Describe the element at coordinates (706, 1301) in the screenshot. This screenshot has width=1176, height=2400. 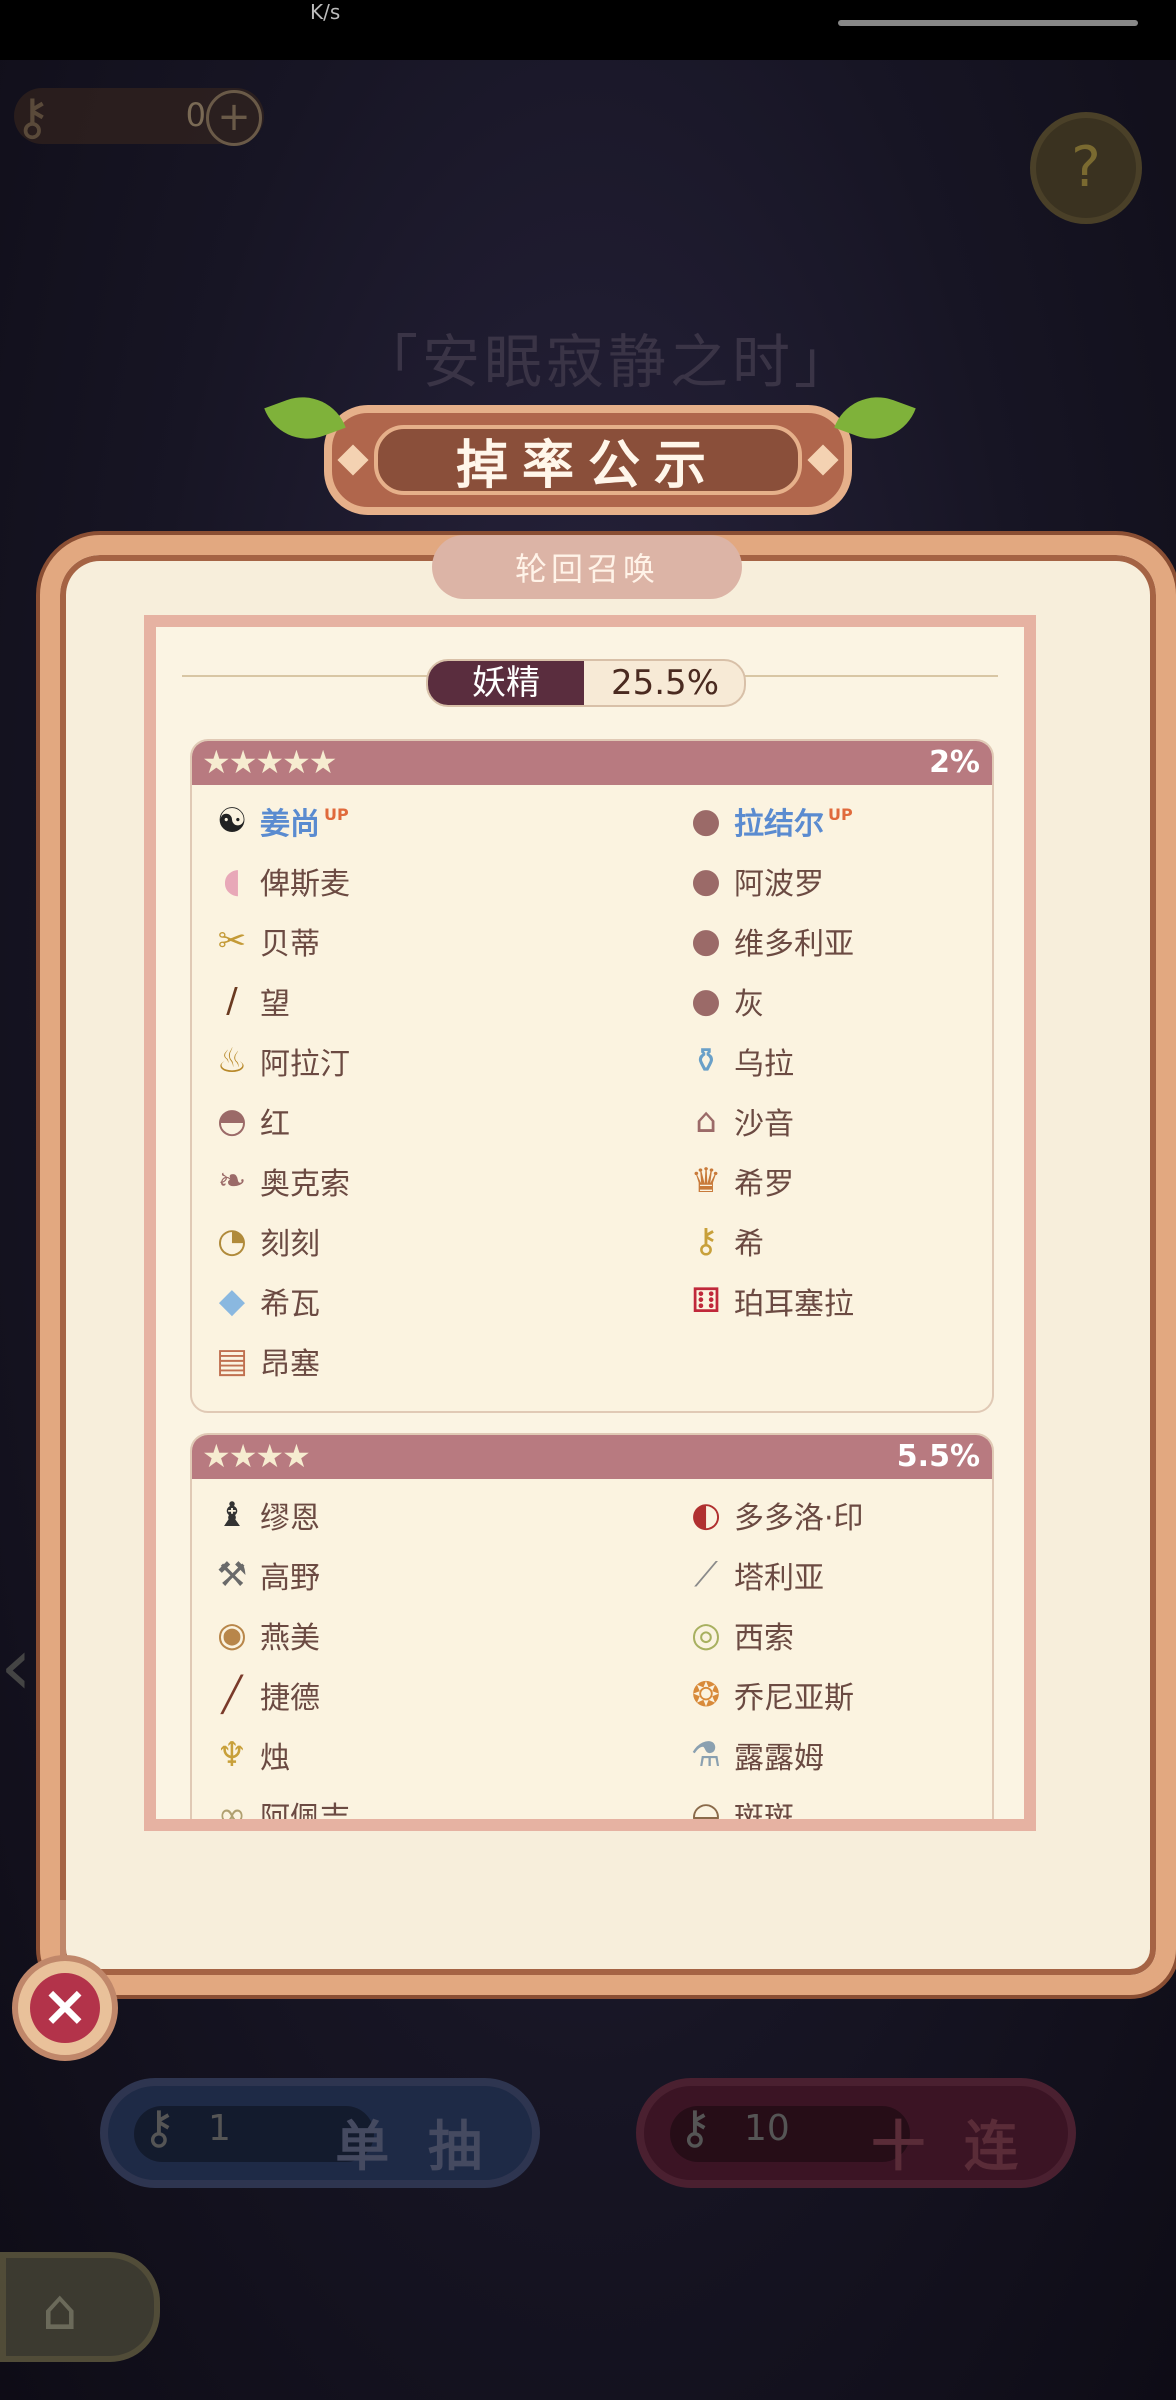
I see `dice-icon: ⚅` at that location.